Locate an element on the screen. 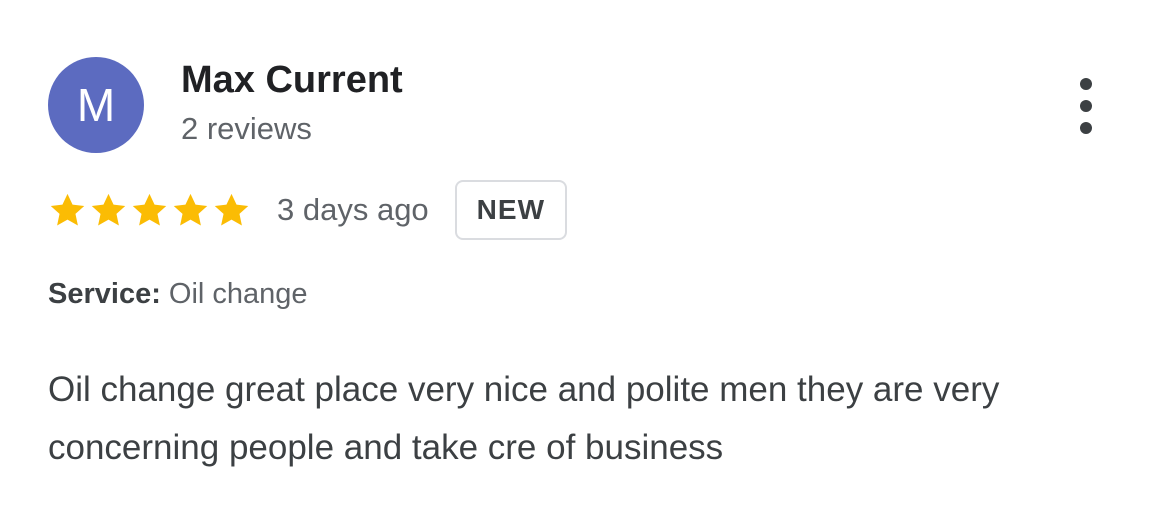  avatar: M is located at coordinates (96, 105).